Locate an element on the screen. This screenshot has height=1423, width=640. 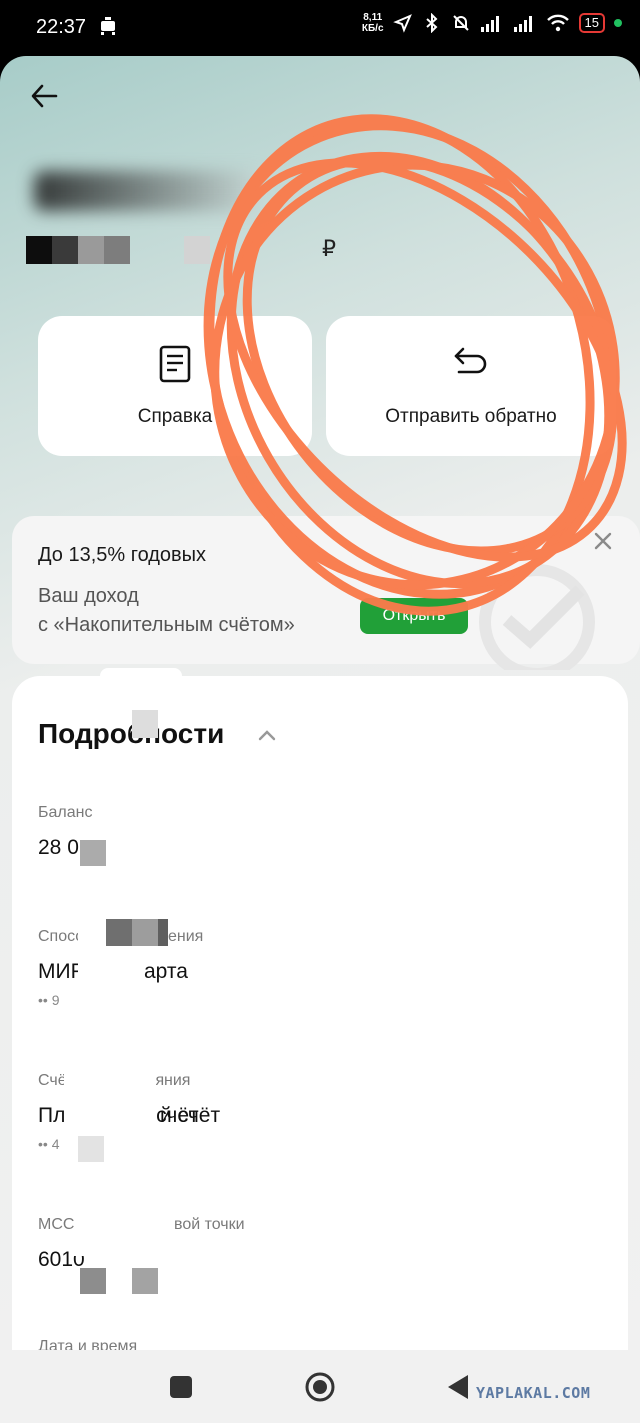
recipient-mosaic is located at coordinates (78, 250).